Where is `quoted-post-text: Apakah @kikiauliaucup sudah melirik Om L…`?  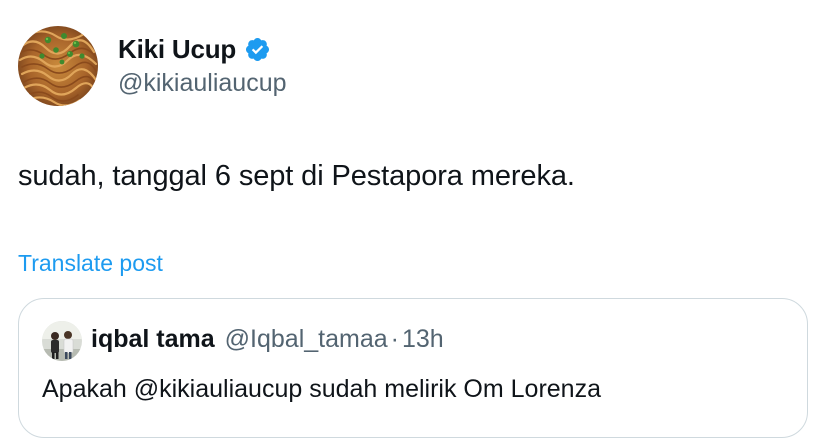
quoted-post-text: Apakah @kikiauliaucup sudah melirik Om L… is located at coordinates (321, 389).